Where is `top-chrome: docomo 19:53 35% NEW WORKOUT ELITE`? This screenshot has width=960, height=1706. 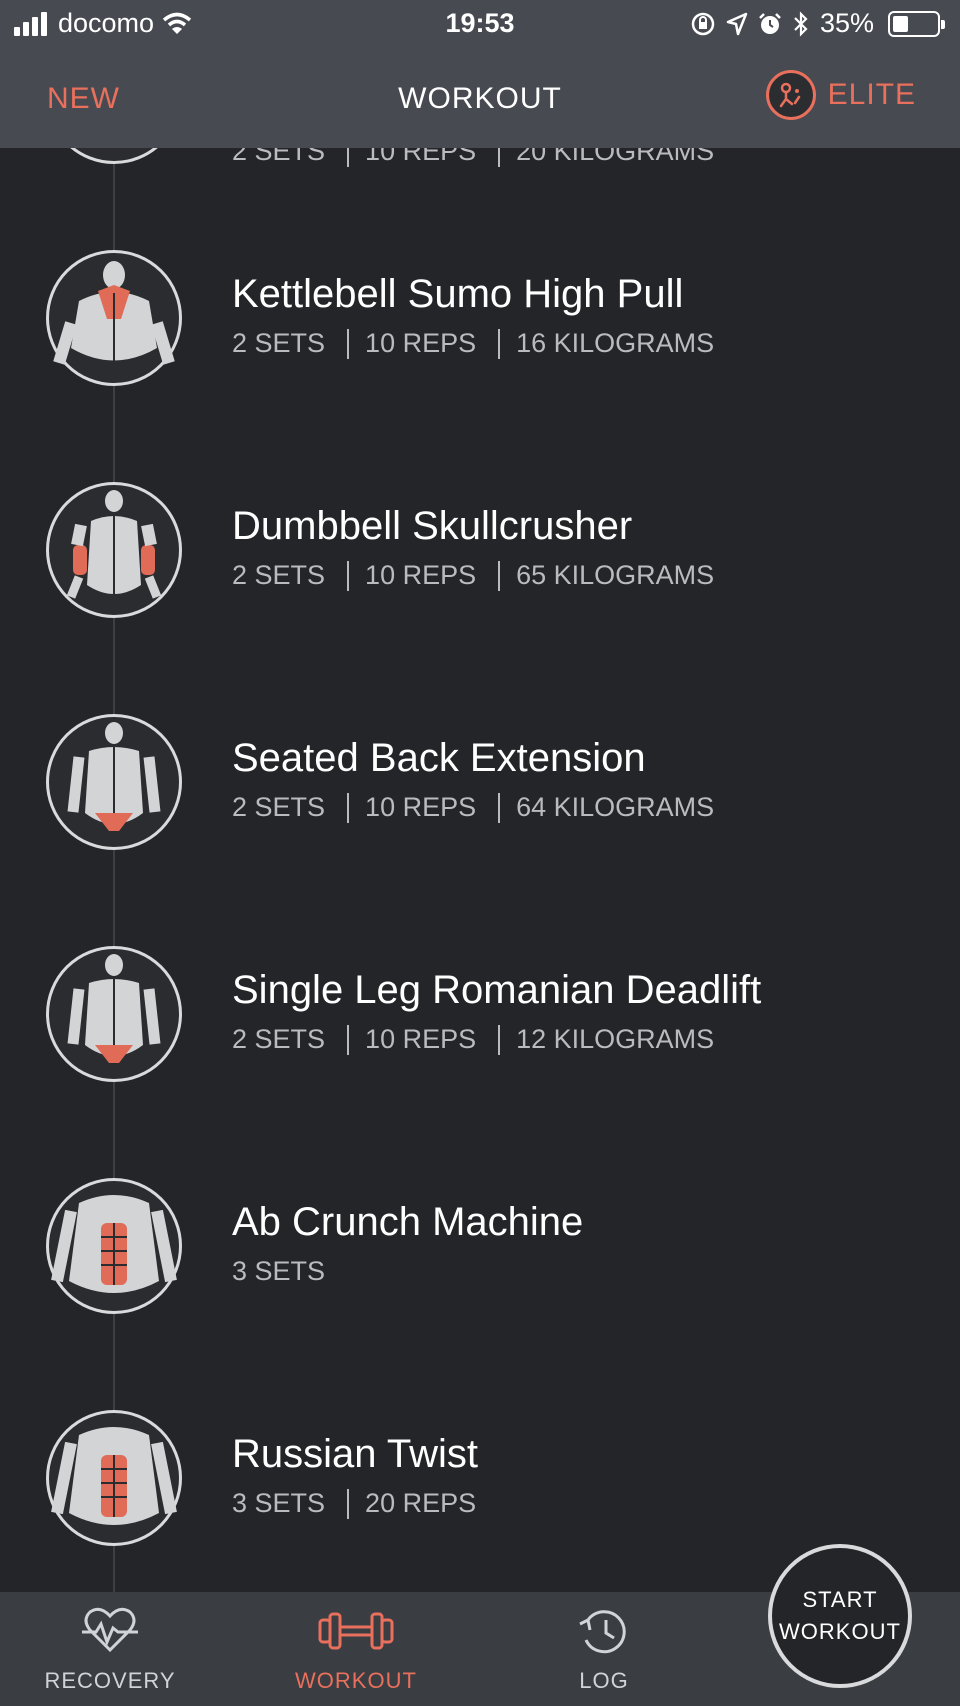
top-chrome: docomo 19:53 35% NEW WORKOUT ELITE is located at coordinates (480, 74).